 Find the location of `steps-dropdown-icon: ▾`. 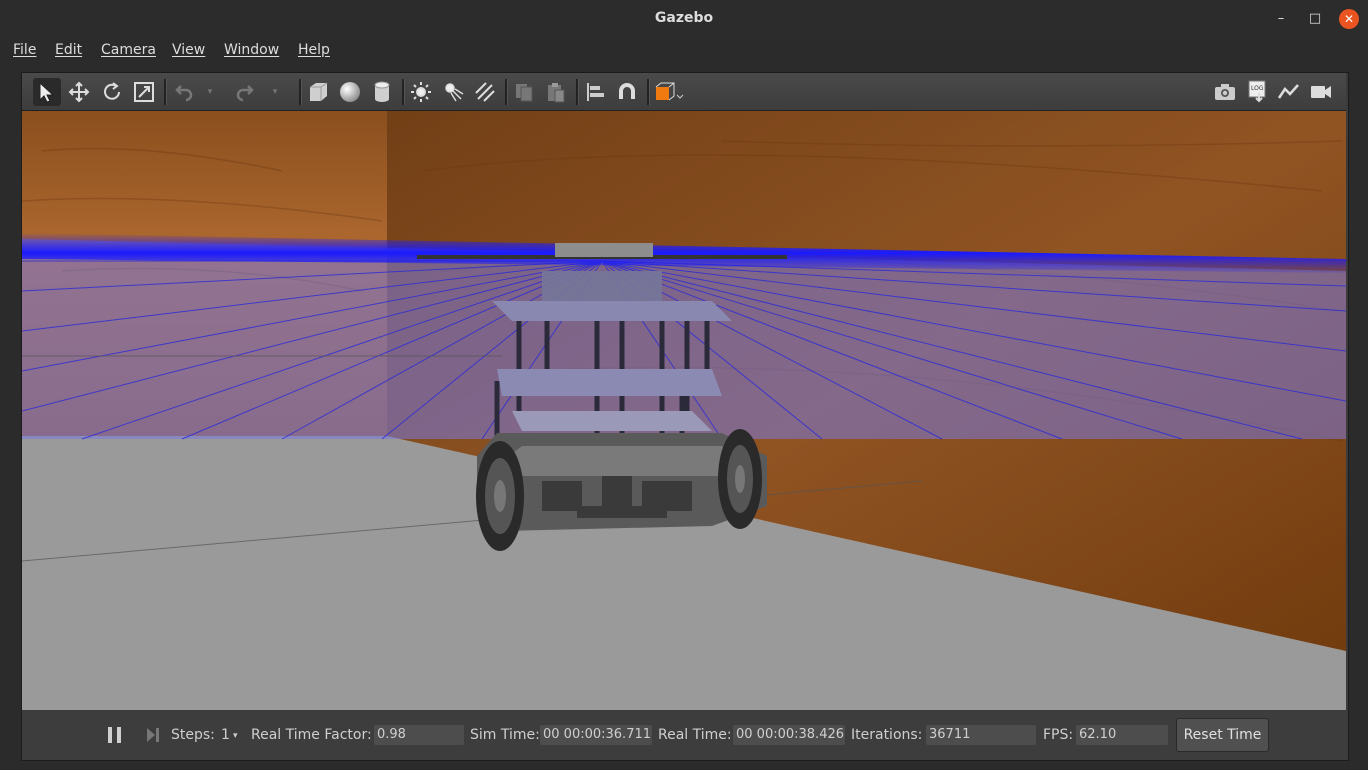

steps-dropdown-icon: ▾ is located at coordinates (235, 736).